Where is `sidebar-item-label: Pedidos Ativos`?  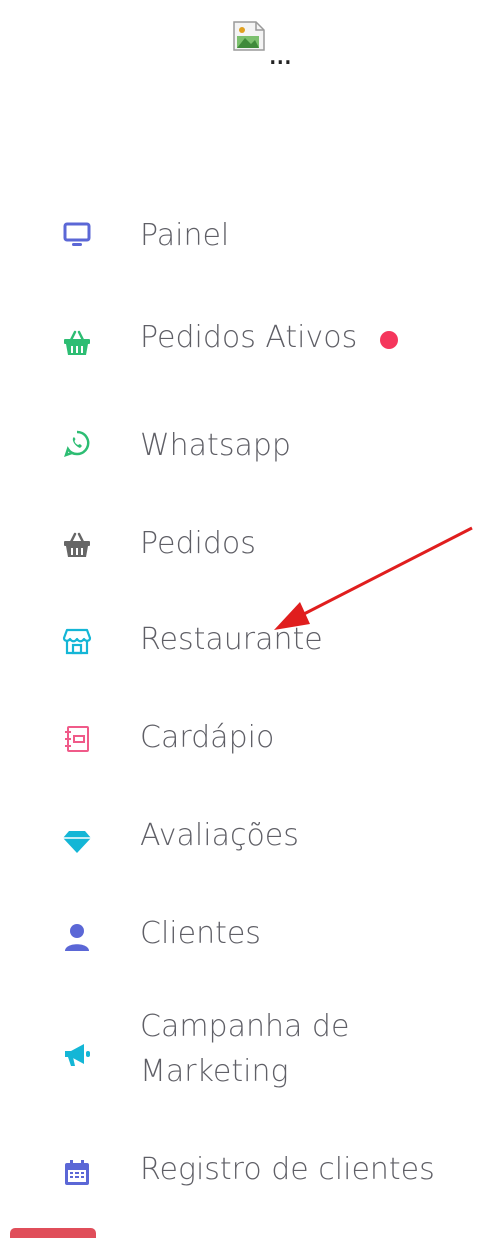
sidebar-item-label: Pedidos Ativos is located at coordinates (249, 337).